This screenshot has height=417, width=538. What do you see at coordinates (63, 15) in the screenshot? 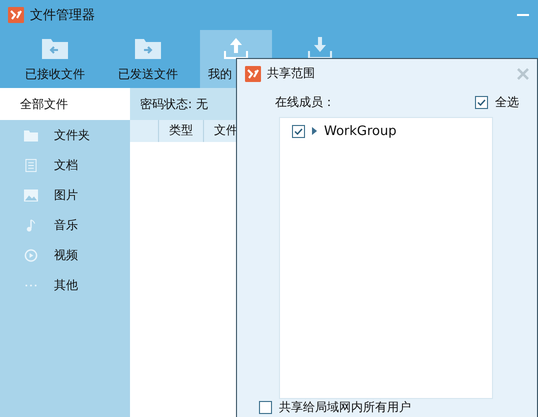
I see `window-title: 文件管理器` at bounding box center [63, 15].